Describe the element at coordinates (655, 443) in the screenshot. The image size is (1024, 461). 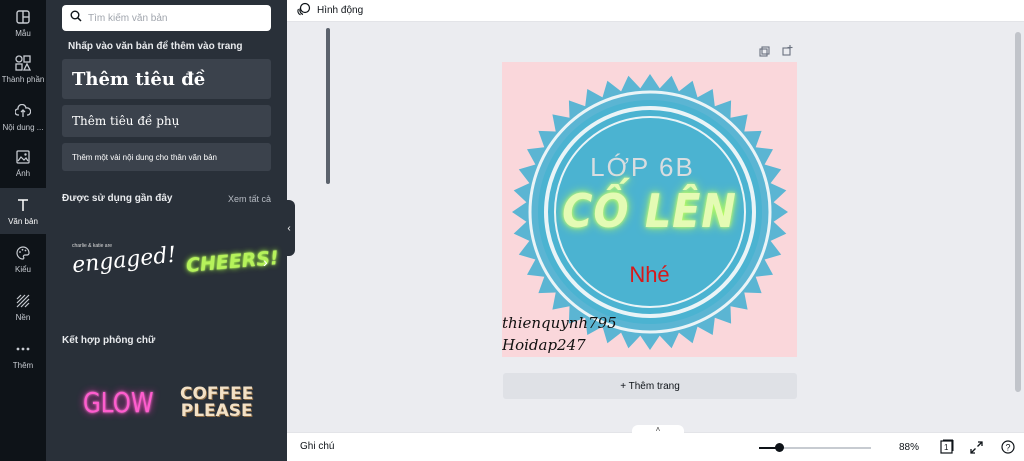
I see `bottom-toolbar: ˄ Ghi chú 88% 1 ?` at that location.